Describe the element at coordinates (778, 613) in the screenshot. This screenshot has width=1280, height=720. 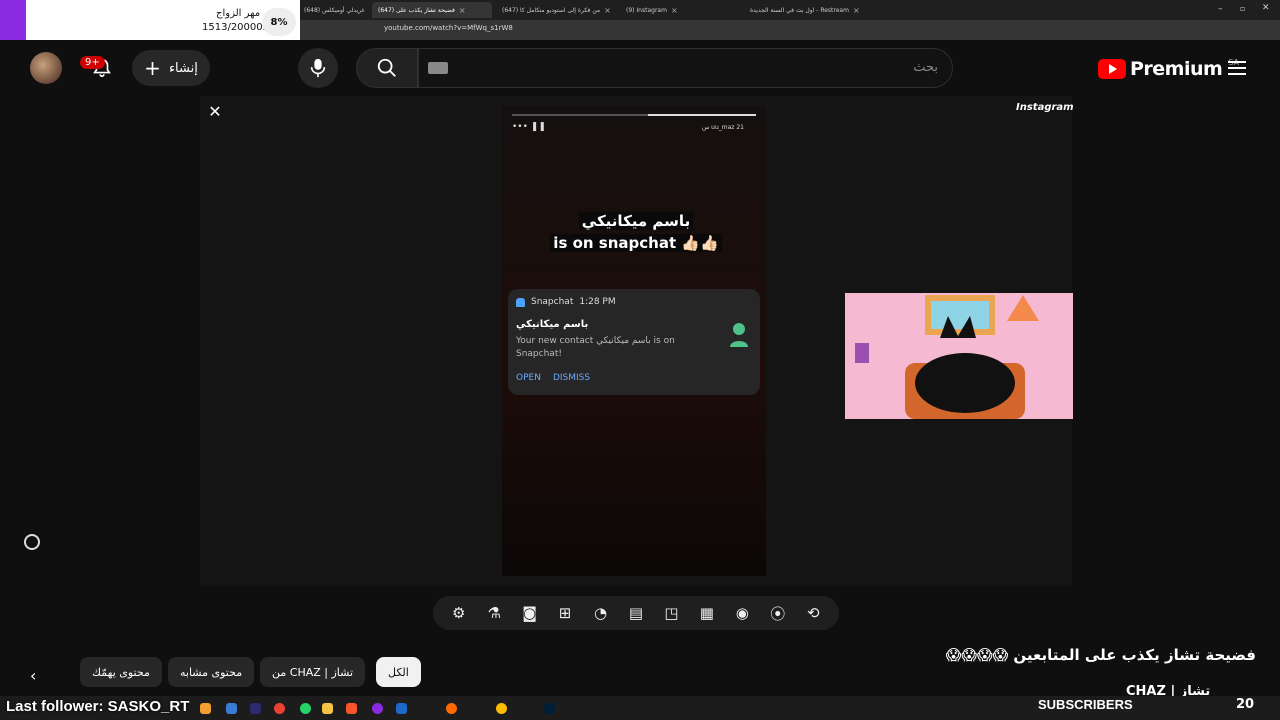
I see `broadcast-icon: ⦿` at that location.